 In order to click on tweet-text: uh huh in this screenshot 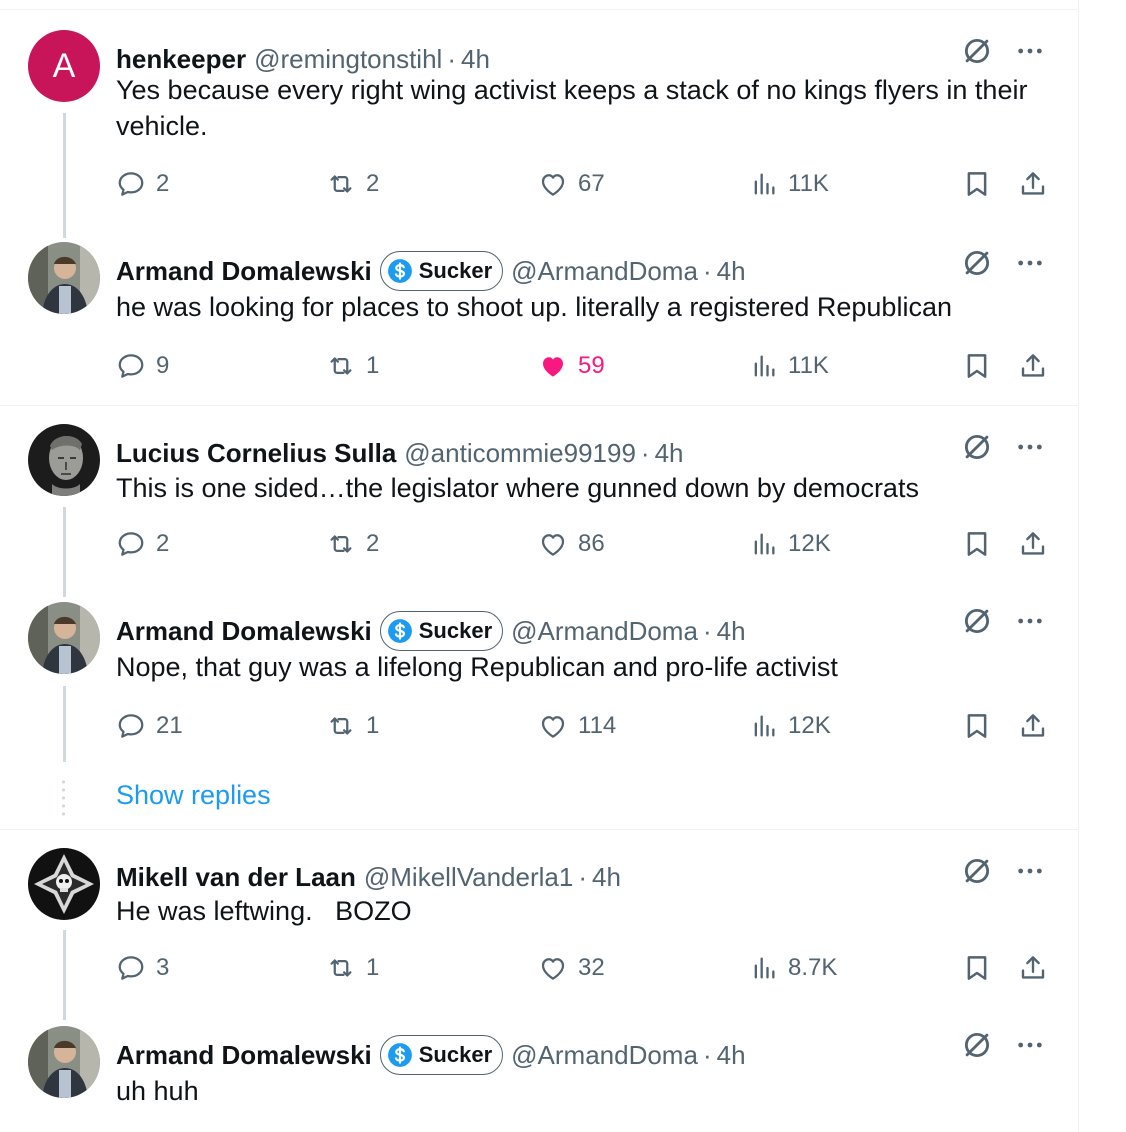, I will do `click(157, 1091)`.